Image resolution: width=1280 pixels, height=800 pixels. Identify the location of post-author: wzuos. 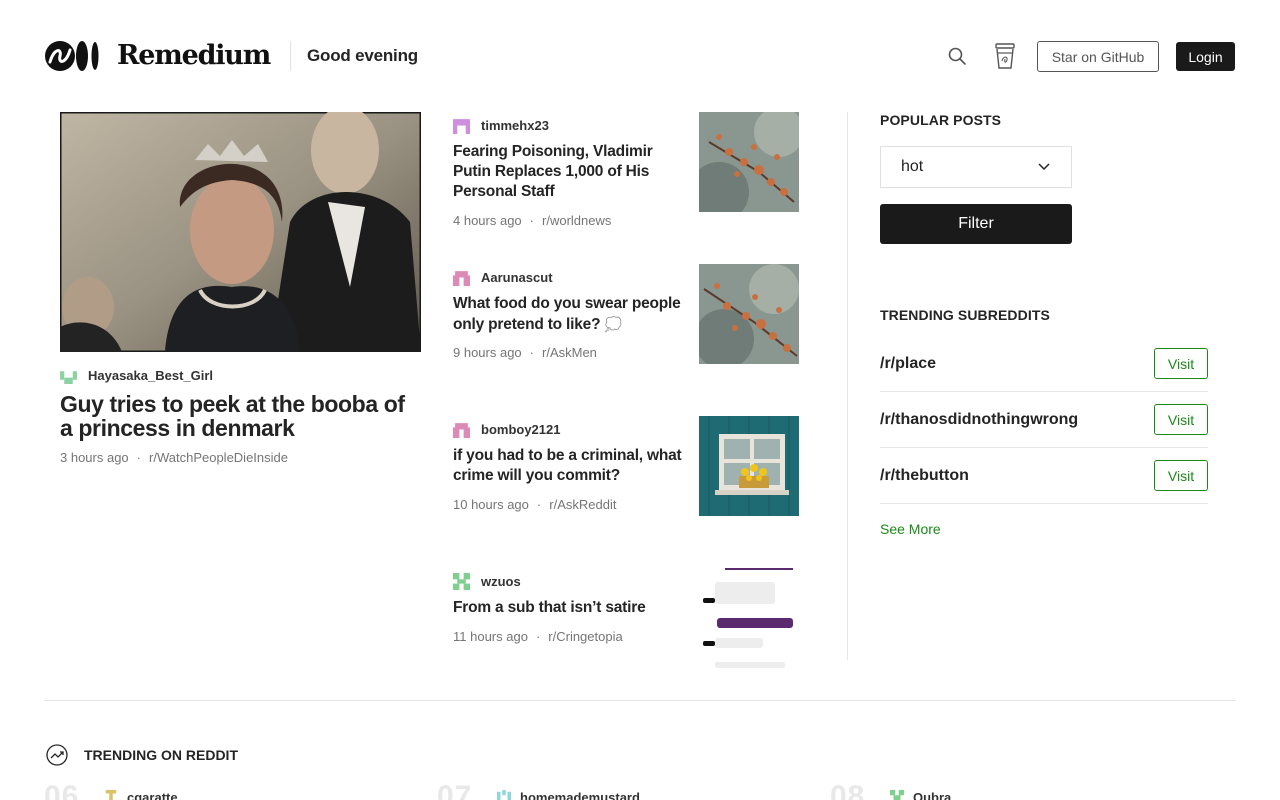
(487, 581).